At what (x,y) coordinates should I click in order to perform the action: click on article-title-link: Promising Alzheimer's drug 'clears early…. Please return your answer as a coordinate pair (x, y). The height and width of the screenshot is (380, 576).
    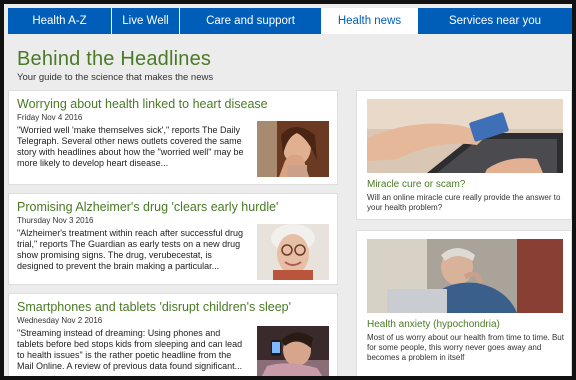
    Looking at the image, I should click on (147, 207).